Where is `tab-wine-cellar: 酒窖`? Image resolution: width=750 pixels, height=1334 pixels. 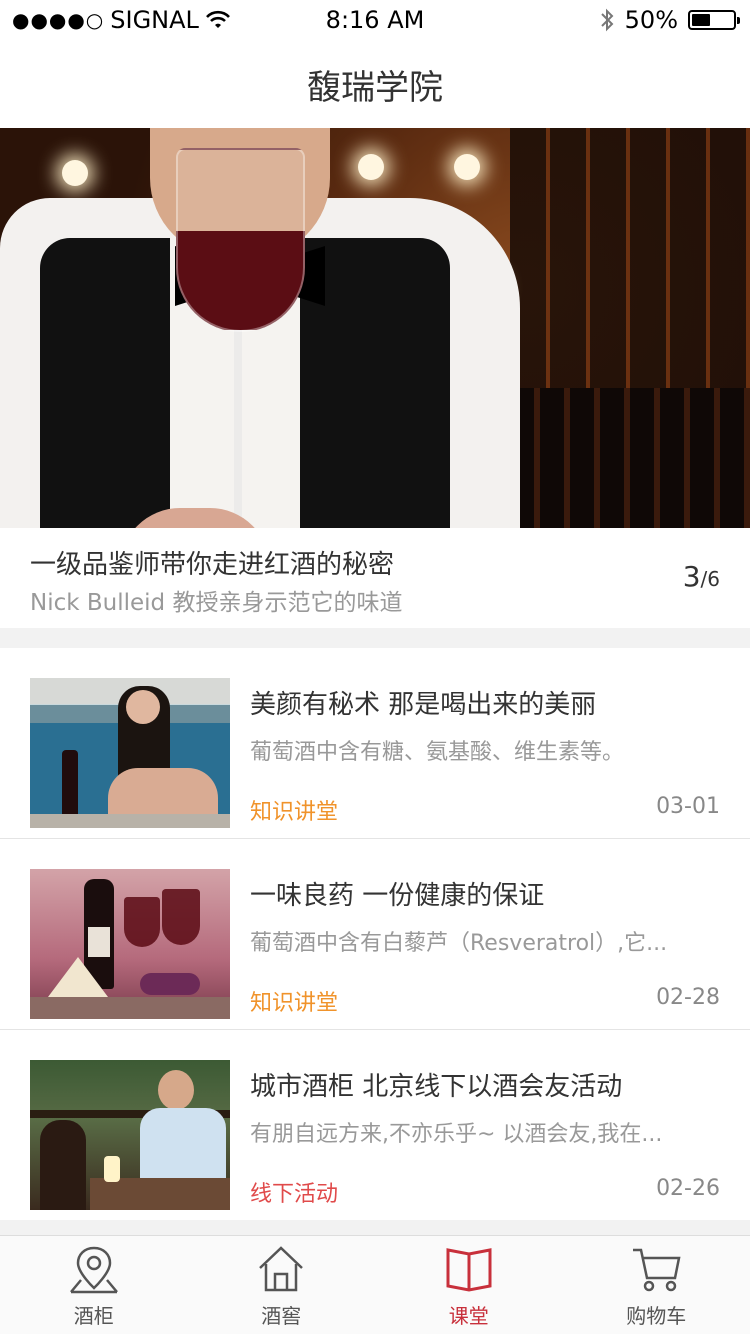 tab-wine-cellar: 酒窖 is located at coordinates (282, 1285).